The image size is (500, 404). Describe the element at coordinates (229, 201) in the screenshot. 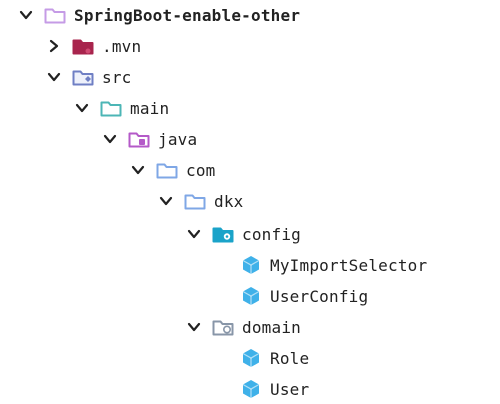

I see `tree-item-label: dkx` at that location.